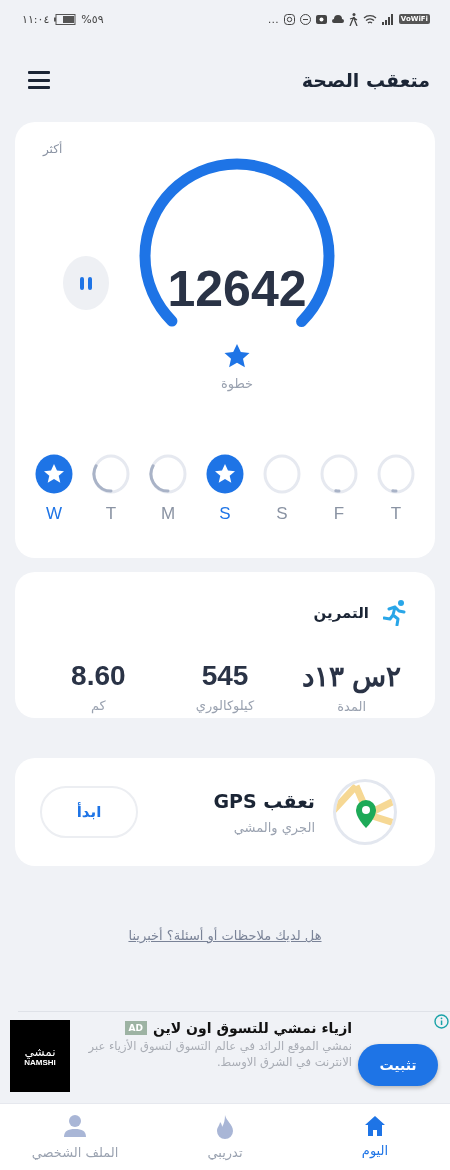  I want to click on star-icon, so click(237, 356).